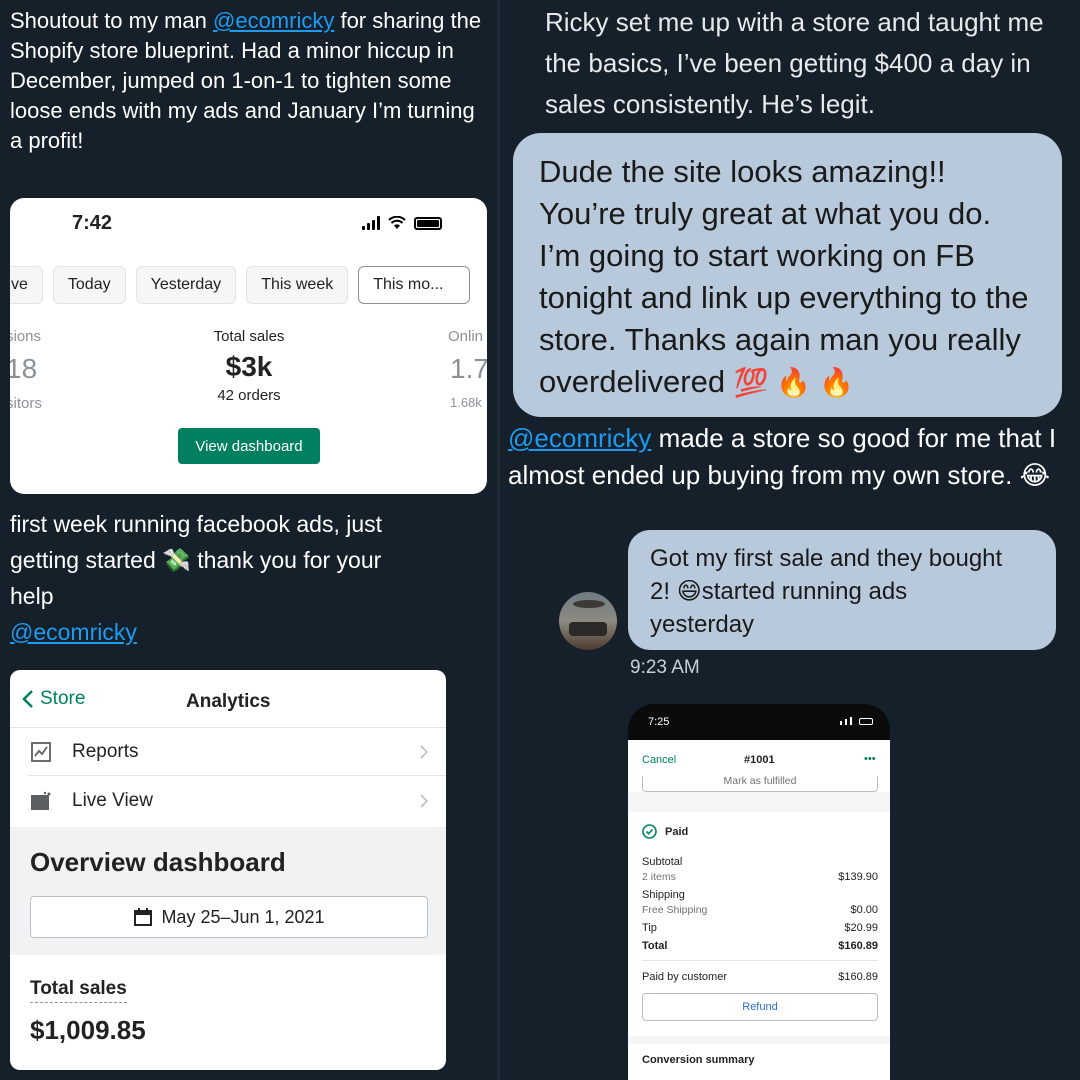 This screenshot has width=1080, height=1080. I want to click on column-divider, so click(498, 540).